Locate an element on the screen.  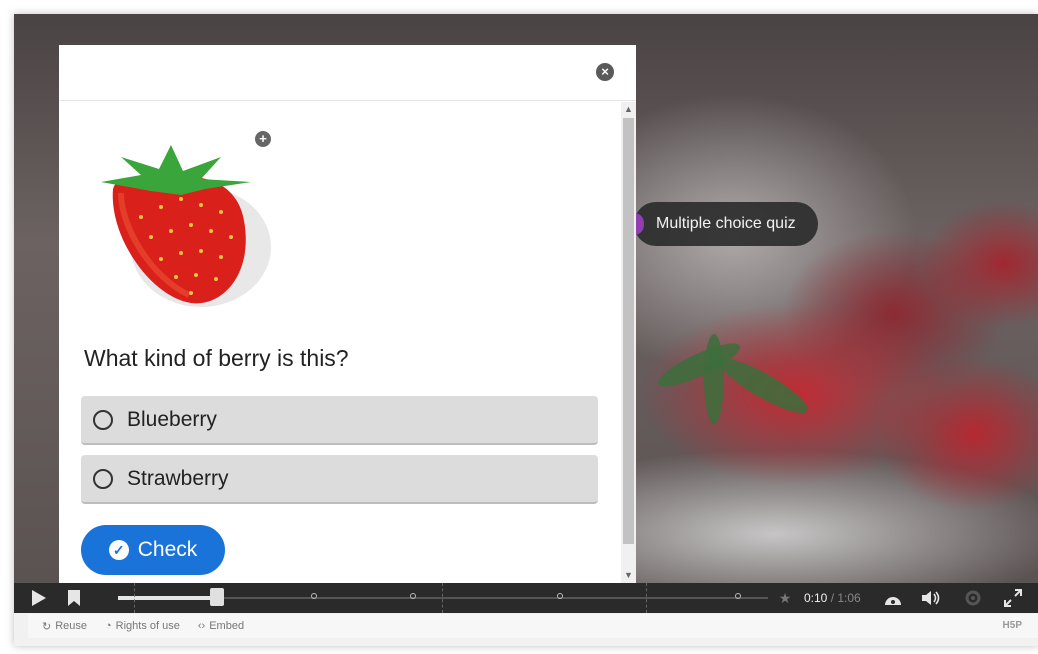
volume-button is located at coordinates (931, 598).